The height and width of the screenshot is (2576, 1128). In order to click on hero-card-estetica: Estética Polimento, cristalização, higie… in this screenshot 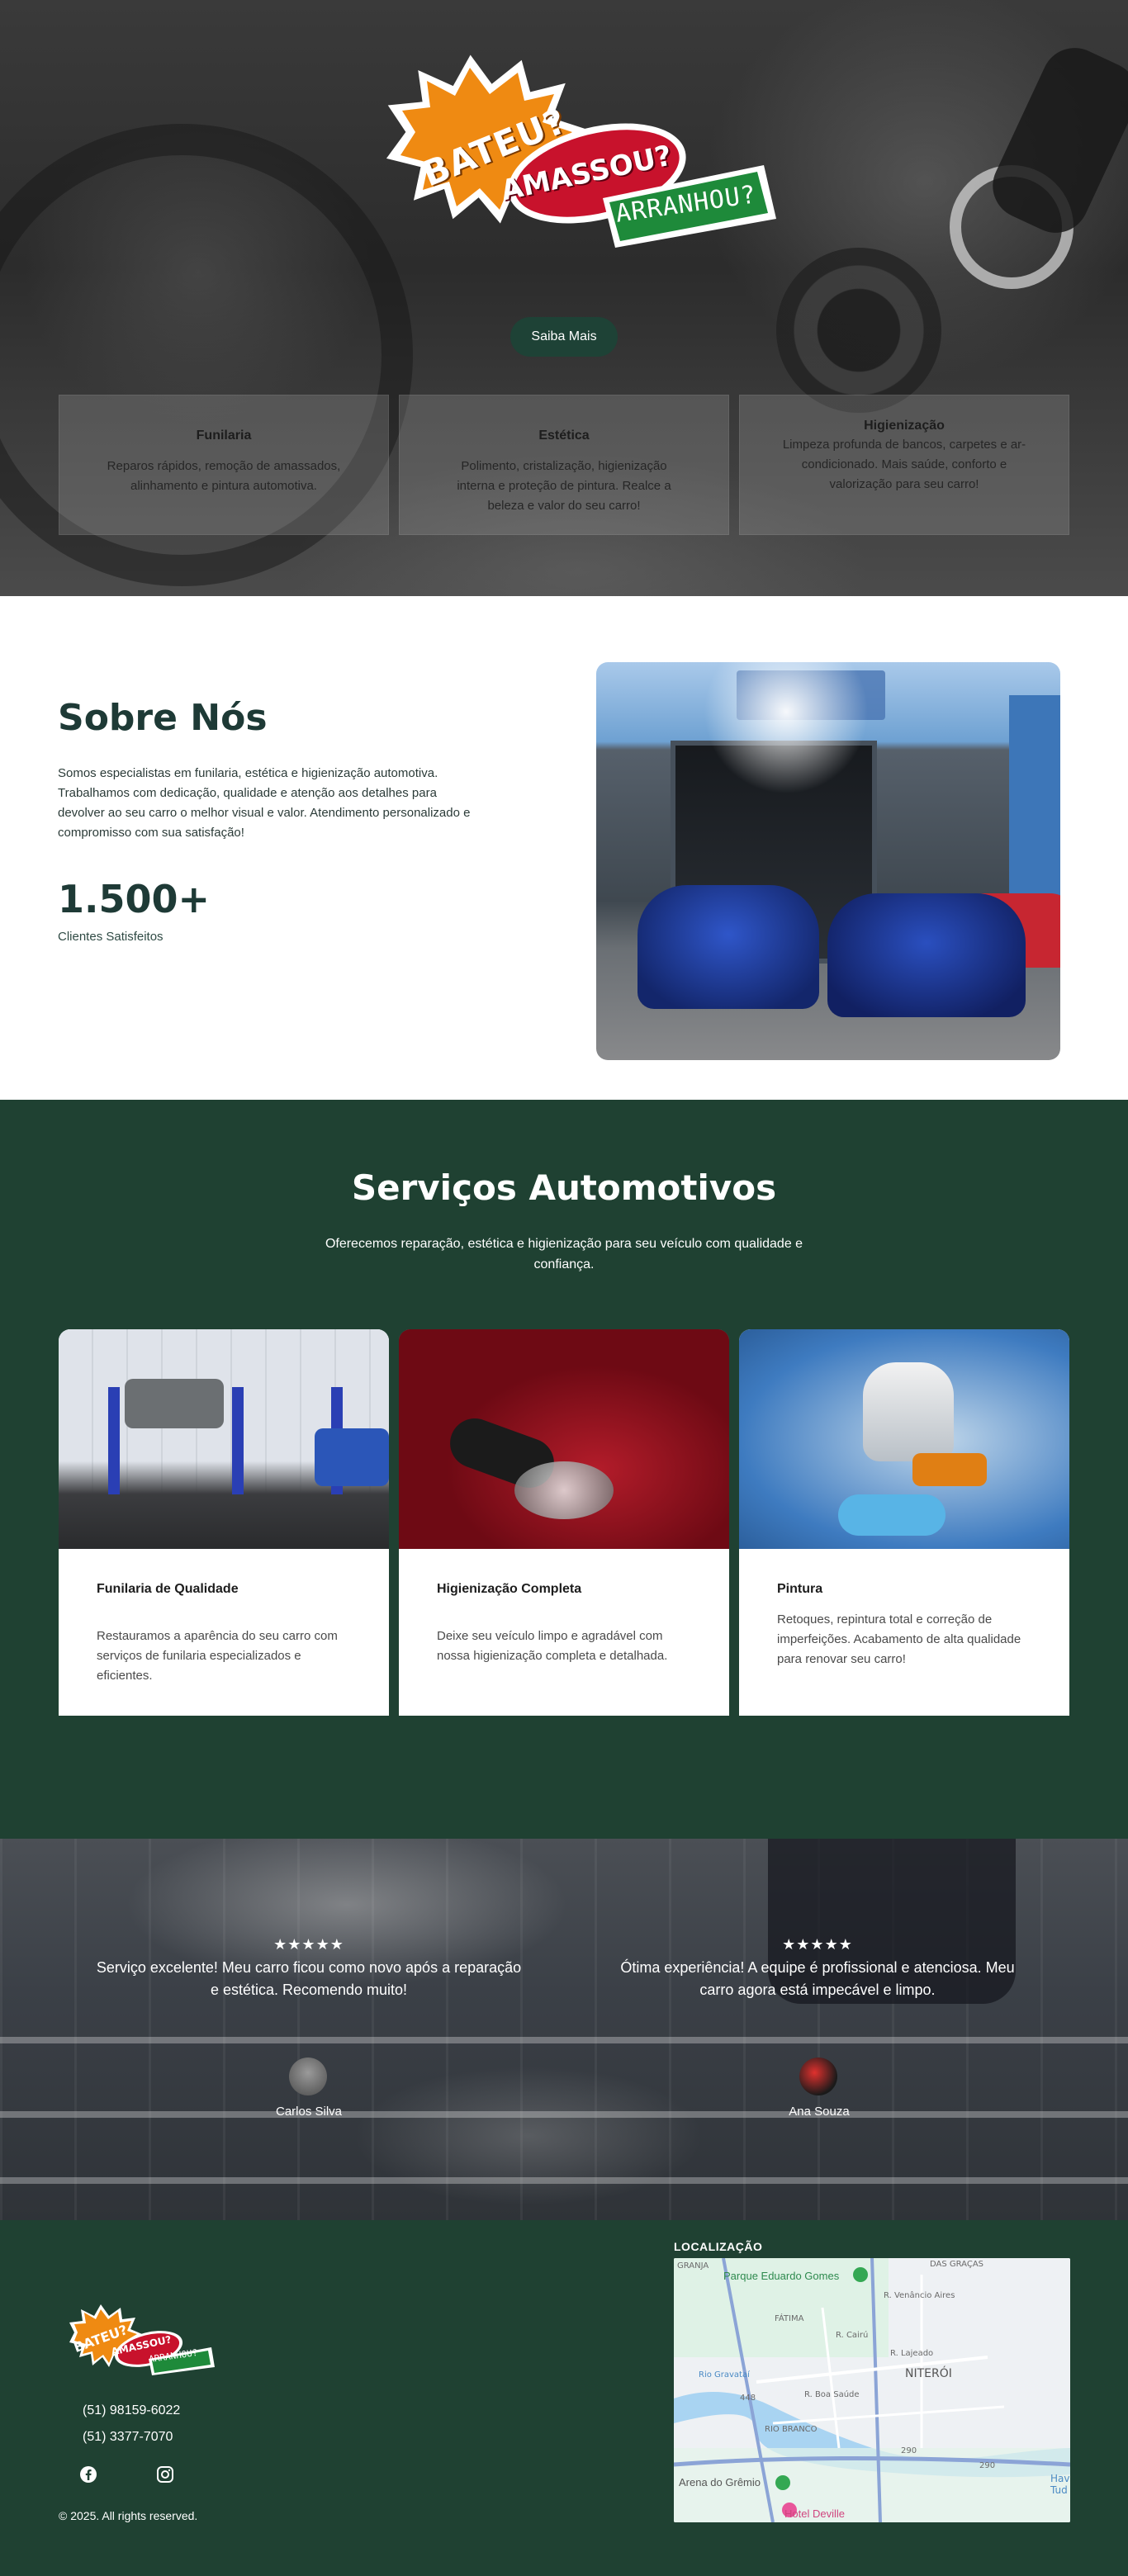, I will do `click(564, 465)`.